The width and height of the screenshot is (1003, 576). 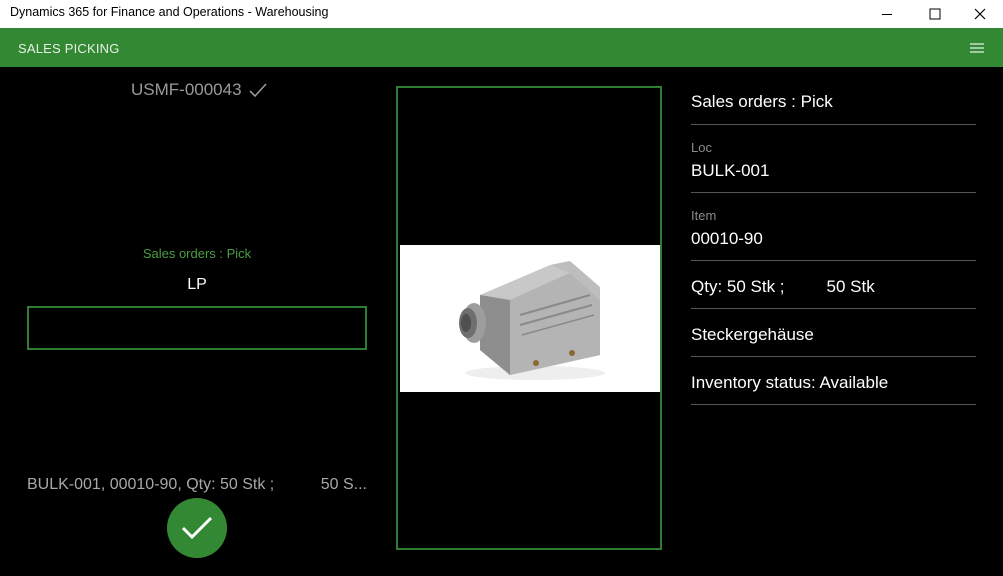 What do you see at coordinates (501, 47) in the screenshot?
I see `app-header: SALES PICKING` at bounding box center [501, 47].